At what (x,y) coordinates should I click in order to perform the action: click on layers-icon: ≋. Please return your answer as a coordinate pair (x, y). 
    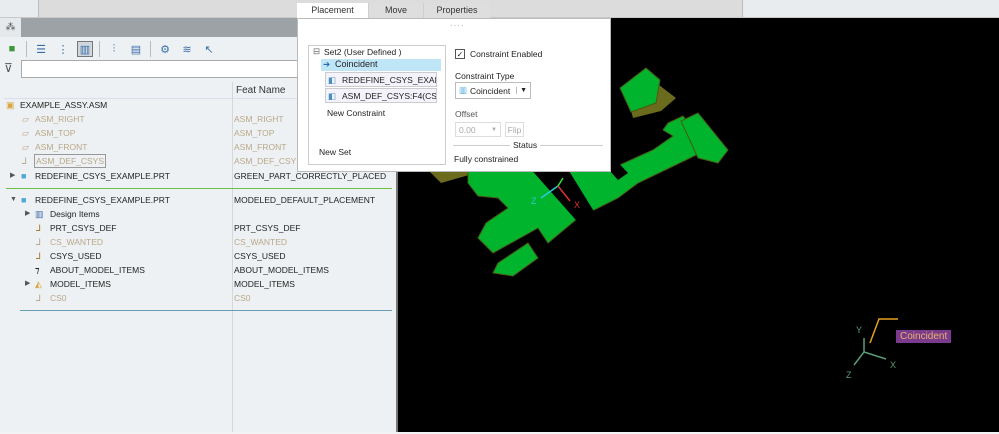
    Looking at the image, I should click on (187, 49).